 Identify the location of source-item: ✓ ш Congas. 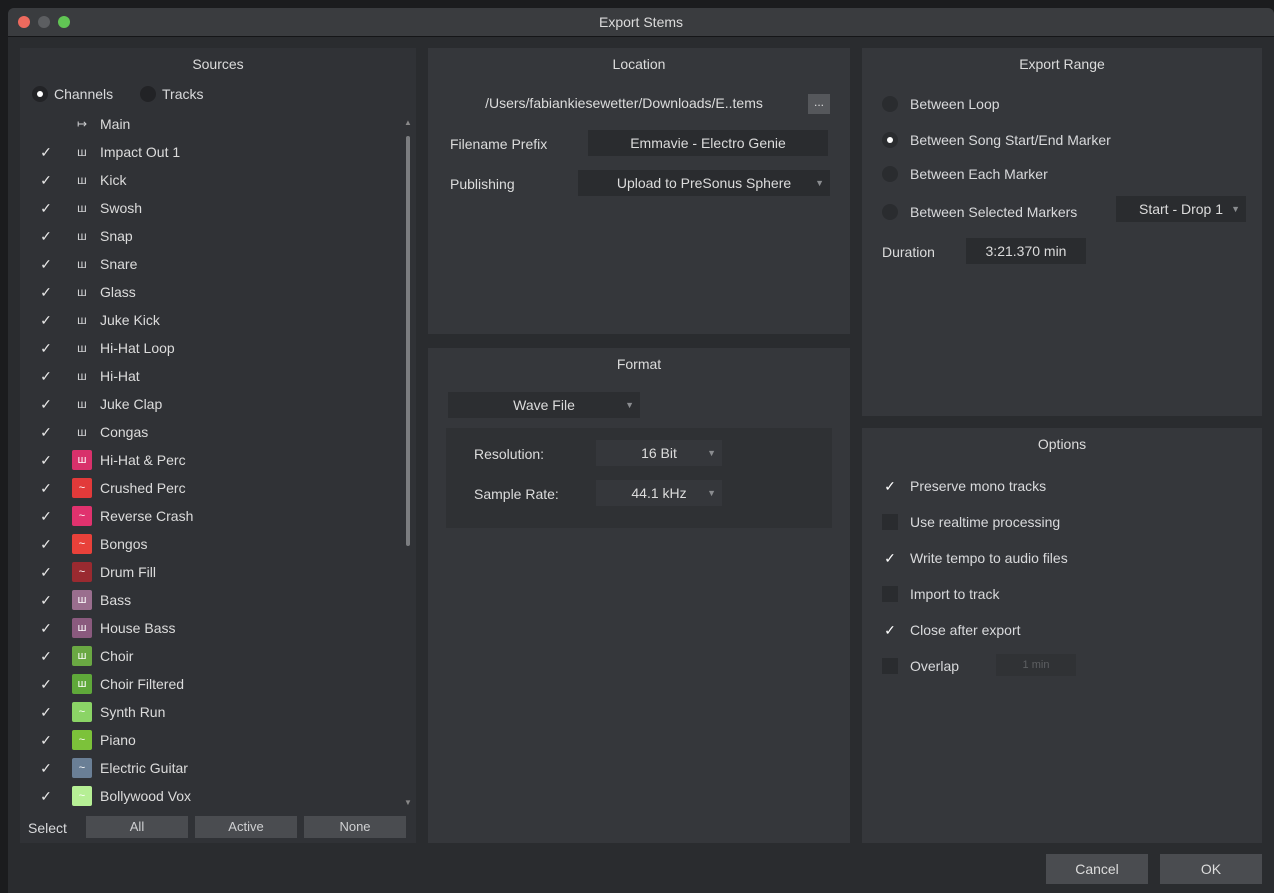
(210, 432).